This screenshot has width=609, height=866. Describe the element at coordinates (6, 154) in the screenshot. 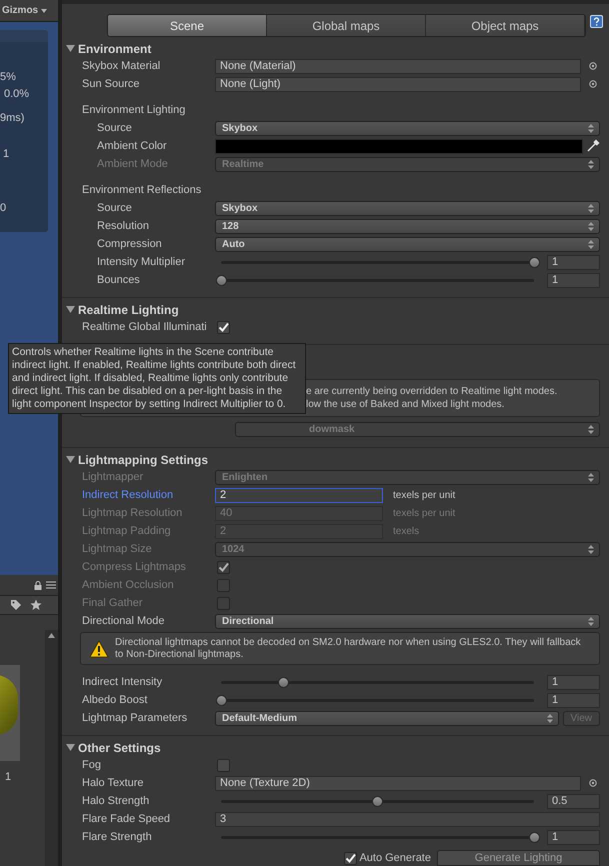

I see `stats-text: 1` at that location.